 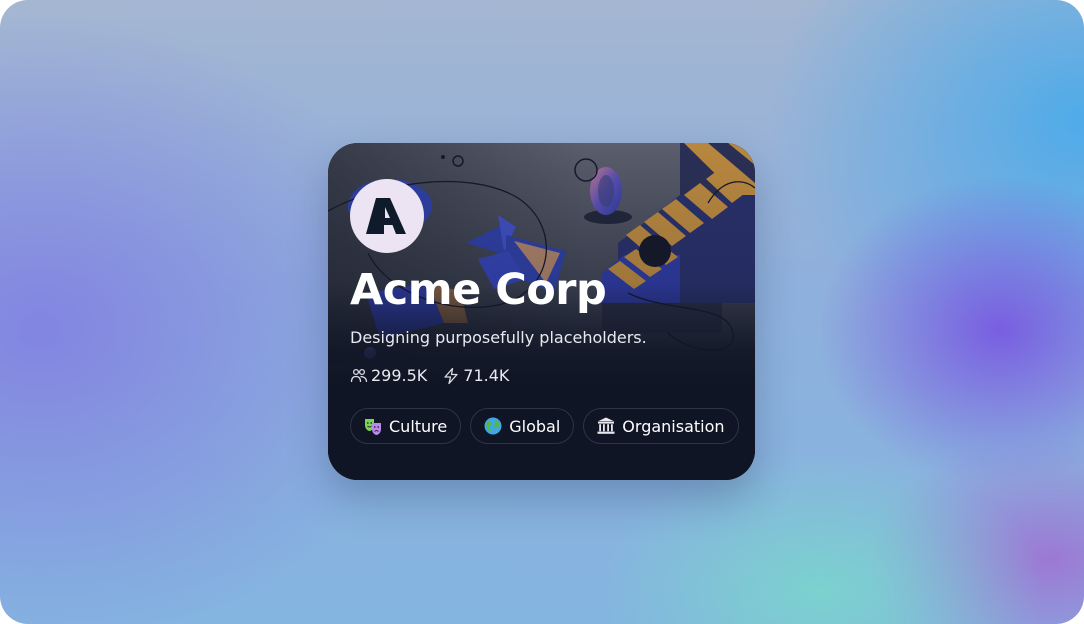 I want to click on tag-culture: Culture, so click(x=406, y=426).